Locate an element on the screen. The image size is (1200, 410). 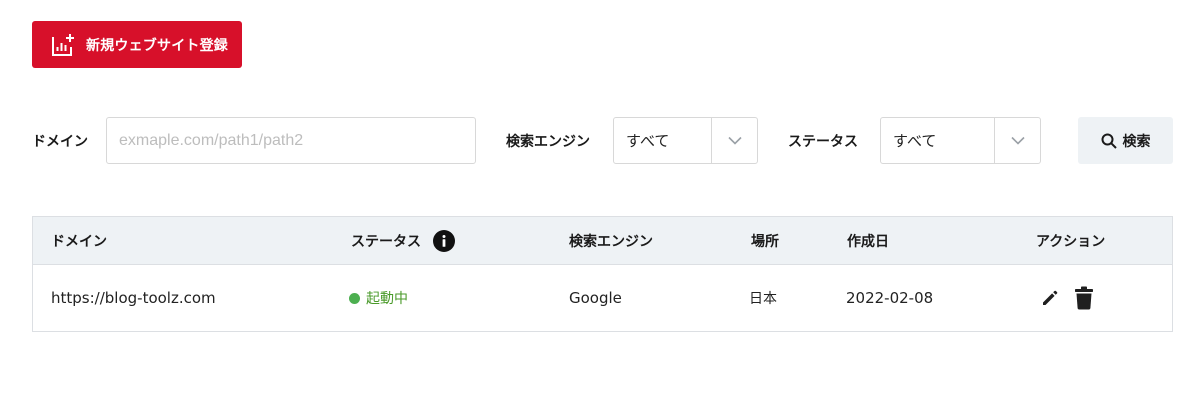
chart-add-icon is located at coordinates (63, 45).